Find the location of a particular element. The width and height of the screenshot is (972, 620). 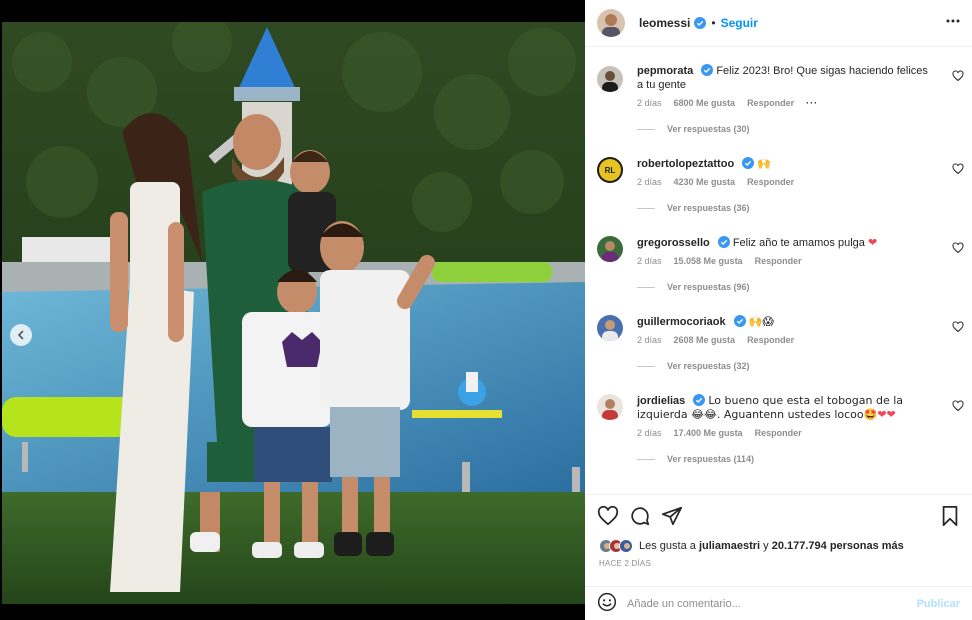

emoji-icon is located at coordinates (607, 602).